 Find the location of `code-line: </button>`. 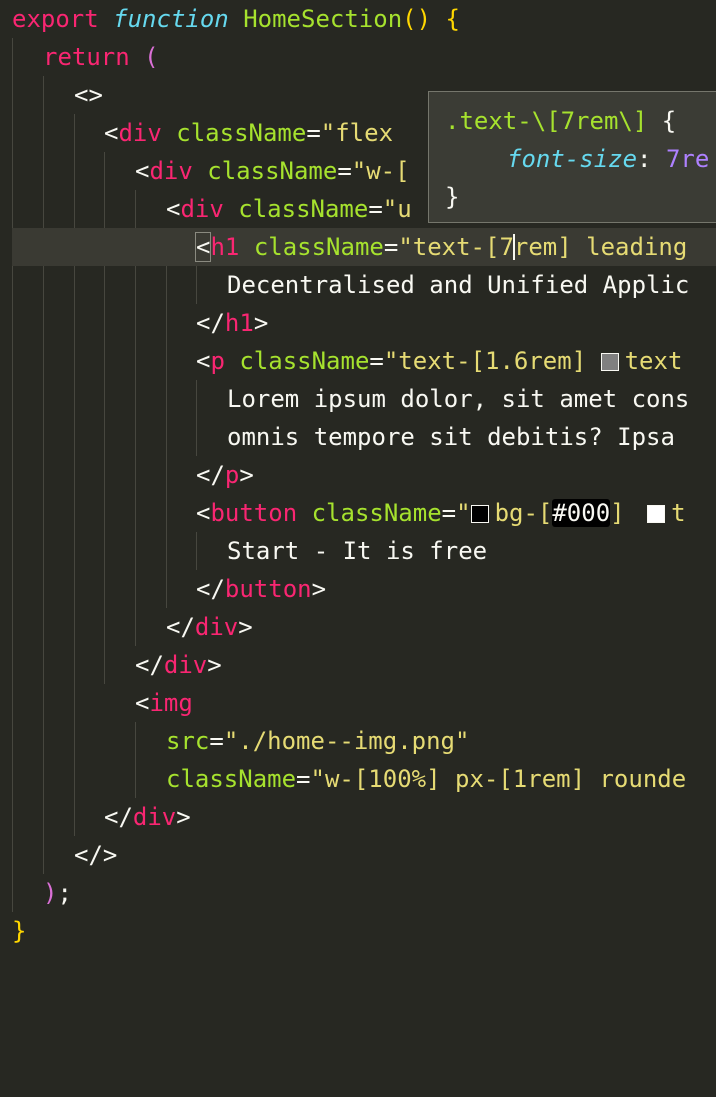

code-line: </button> is located at coordinates (358, 589).